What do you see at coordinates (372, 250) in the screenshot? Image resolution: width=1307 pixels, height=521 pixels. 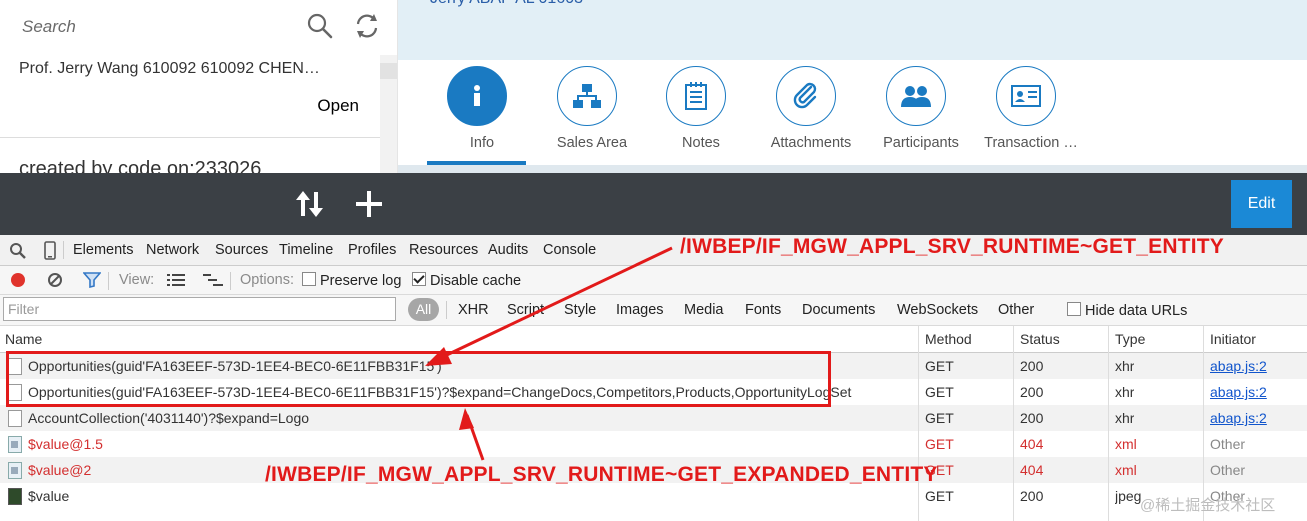 I see `tab-profiles: Profiles` at bounding box center [372, 250].